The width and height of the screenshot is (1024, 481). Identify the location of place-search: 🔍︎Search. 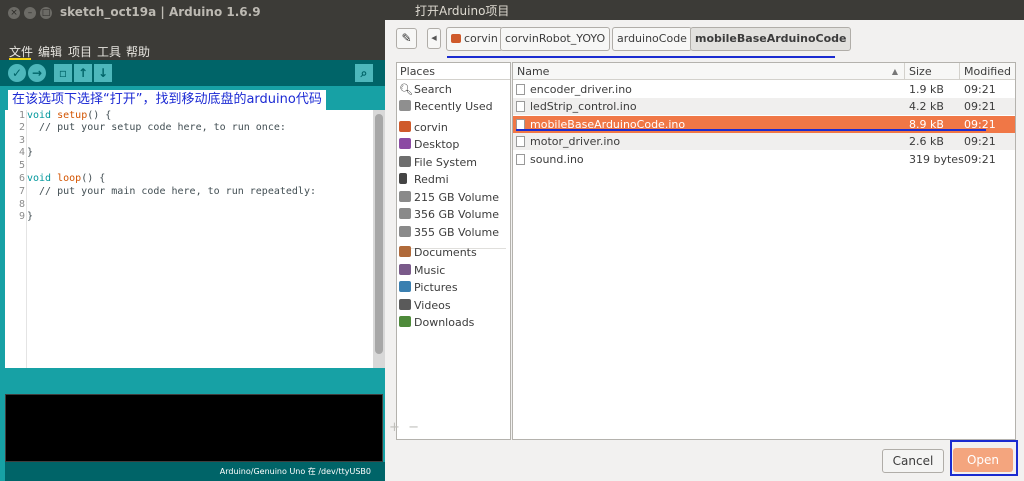
(425, 89).